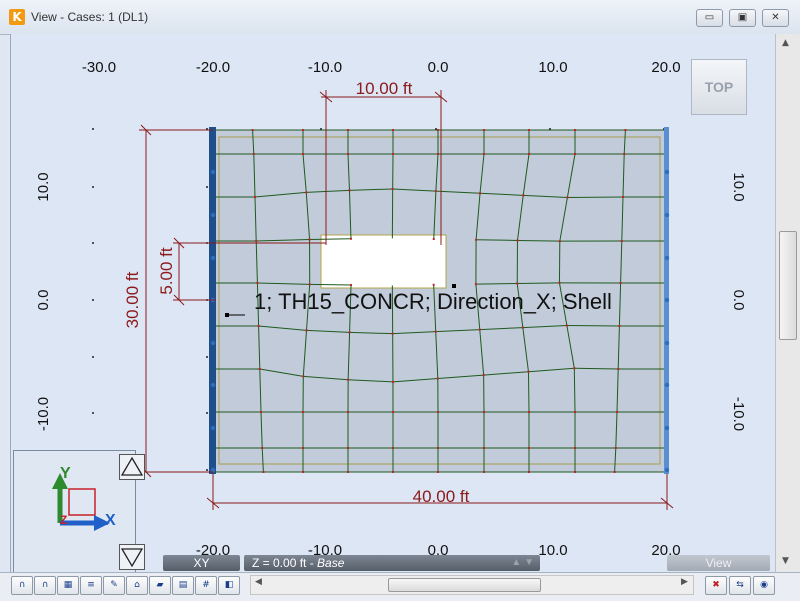 This screenshot has width=800, height=601. I want to click on link-icon: ⇆, so click(740, 585).